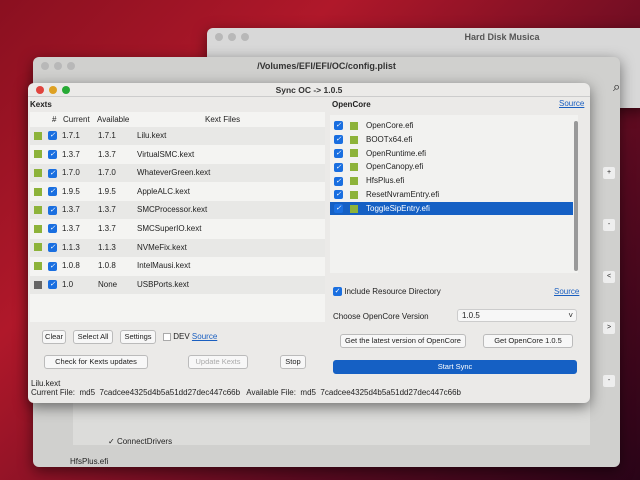 The width and height of the screenshot is (640, 480). What do you see at coordinates (107, 173) in the screenshot?
I see `available-version: 1.7.0` at bounding box center [107, 173].